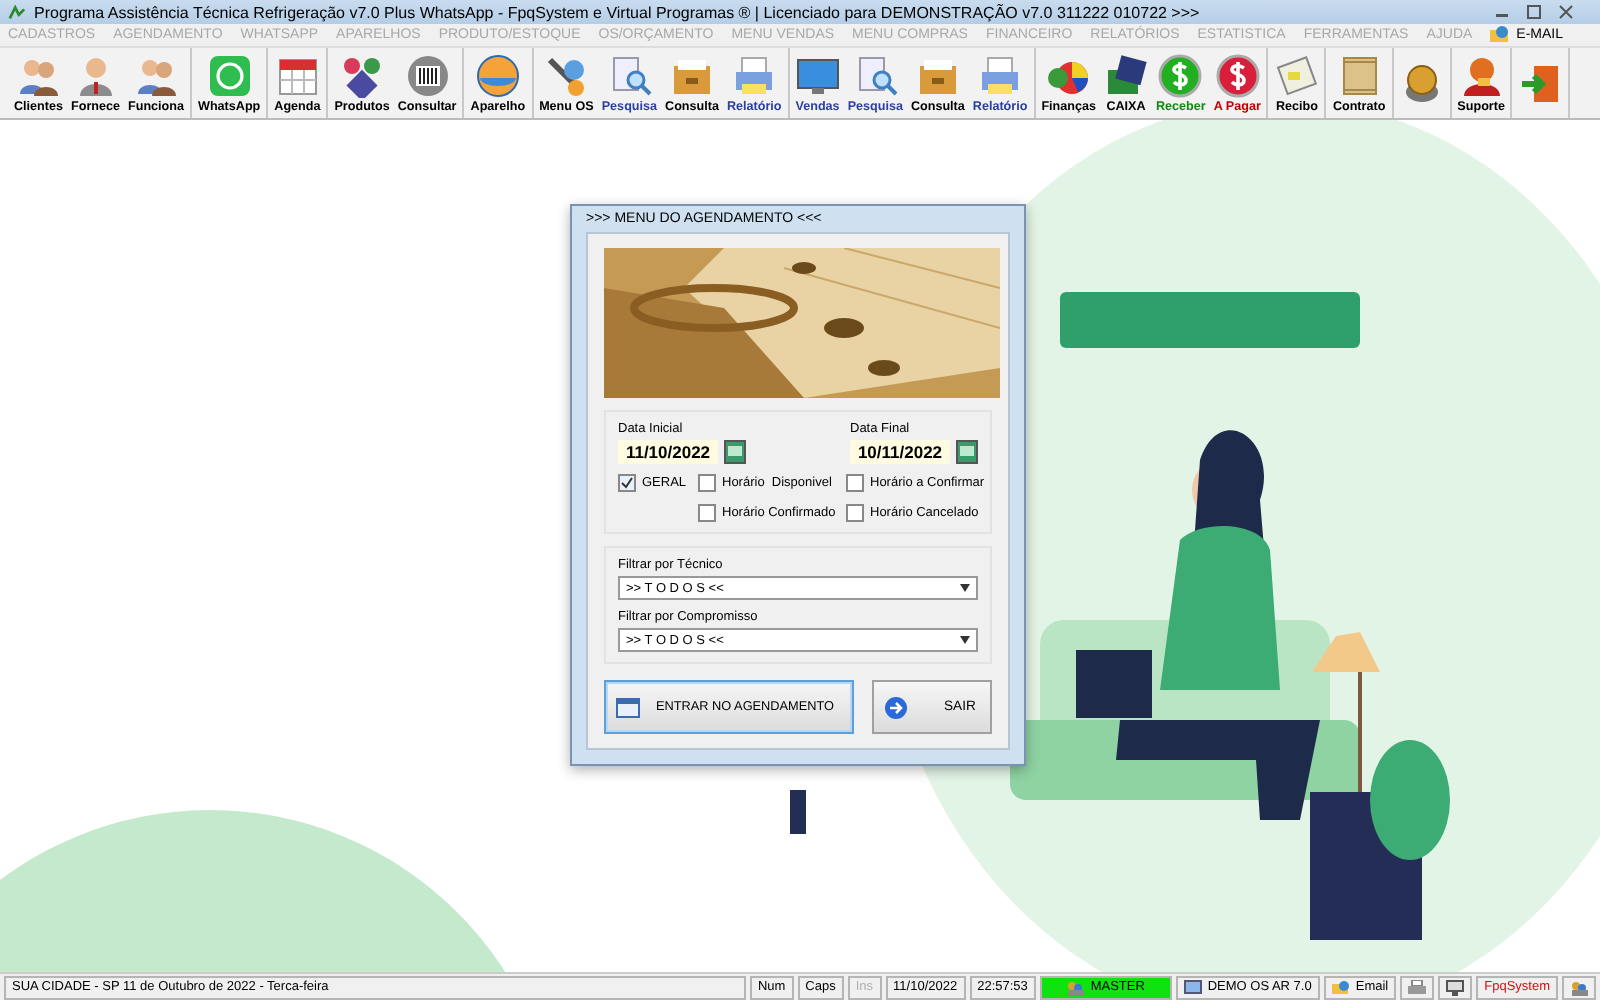 The image size is (1600, 1000). What do you see at coordinates (1566, 12) in the screenshot?
I see `close-icon` at bounding box center [1566, 12].